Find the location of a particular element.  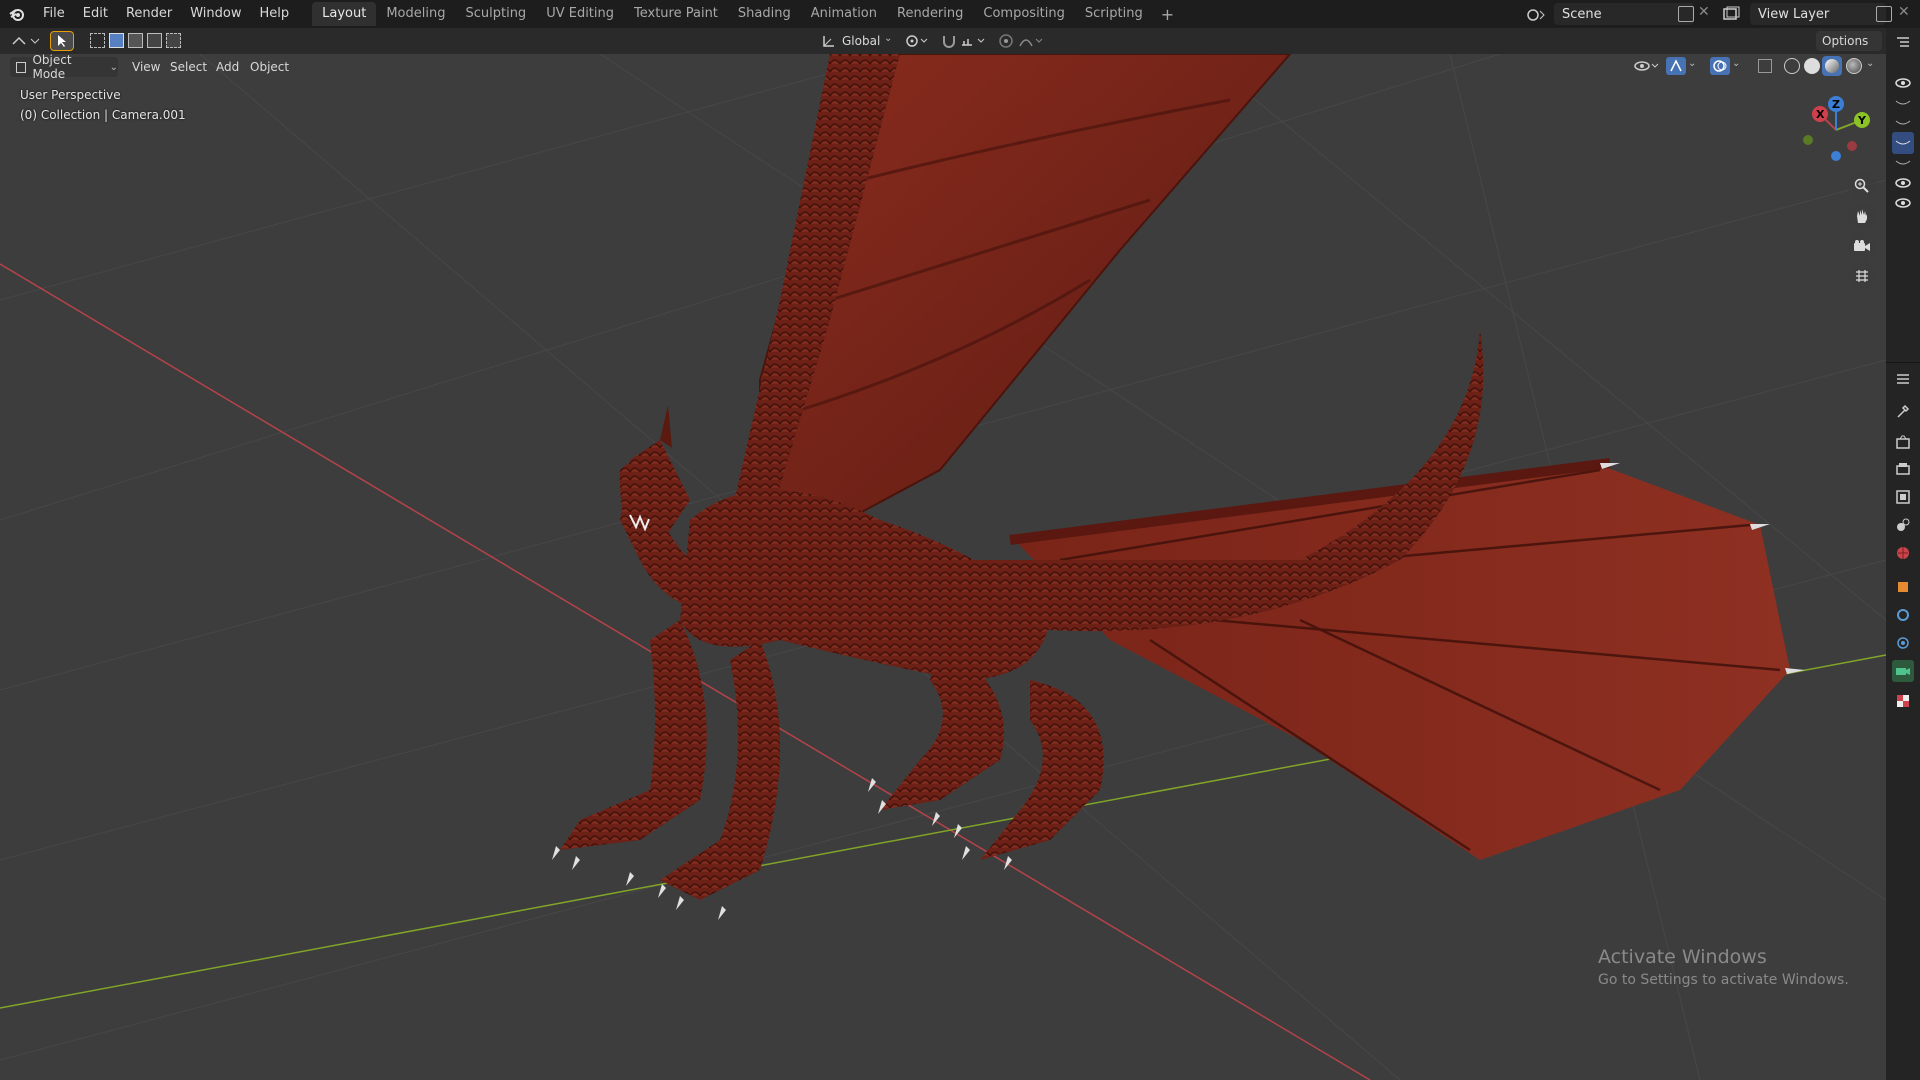

selection-mode-icons is located at coordinates (136, 41).